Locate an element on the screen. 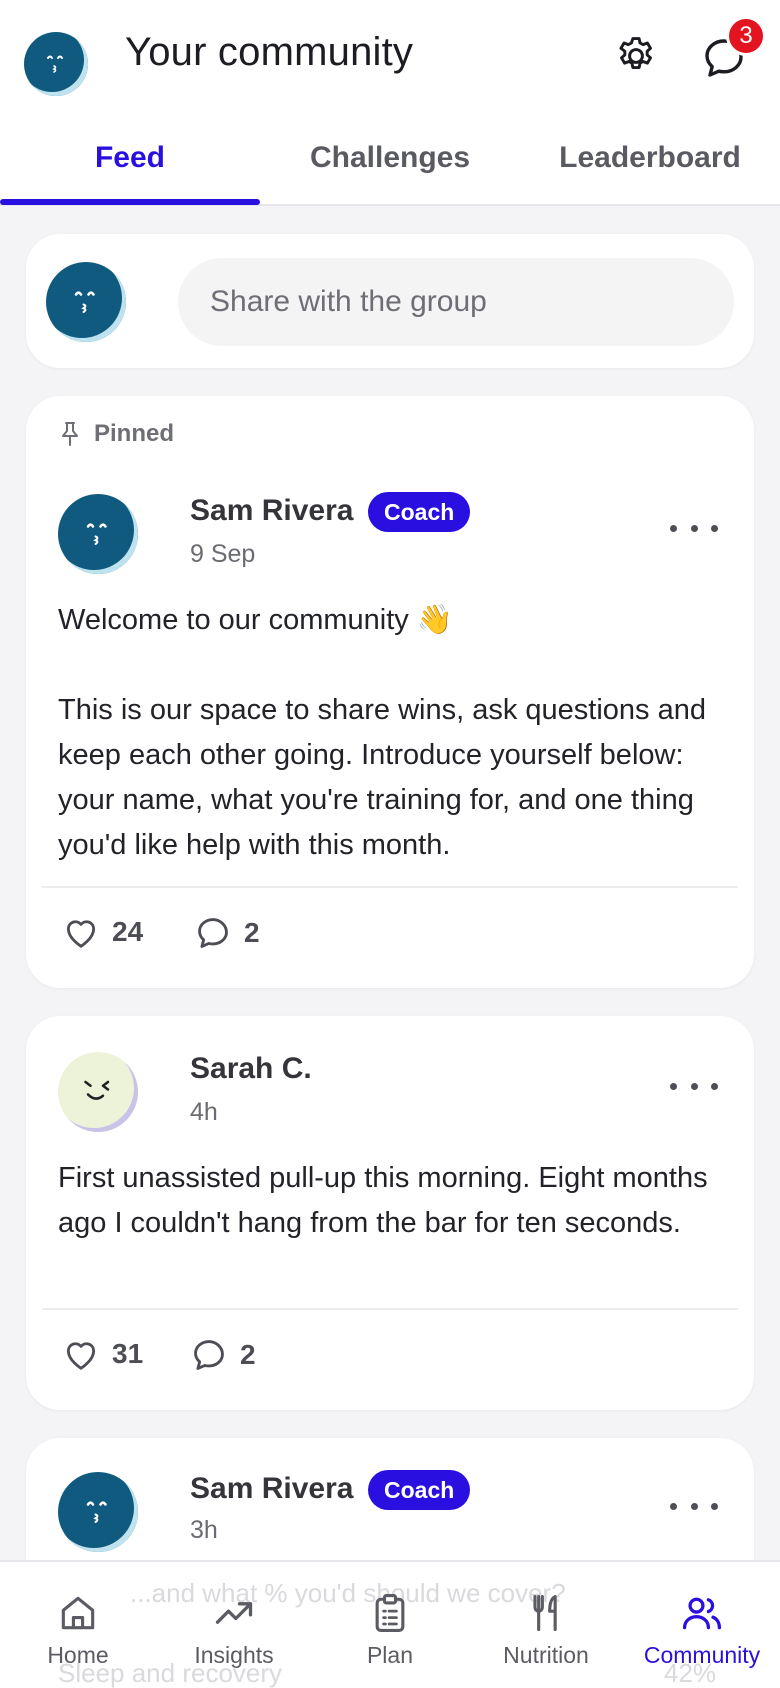 The width and height of the screenshot is (780, 1688). pinned-indicator: Pinned is located at coordinates (116, 434).